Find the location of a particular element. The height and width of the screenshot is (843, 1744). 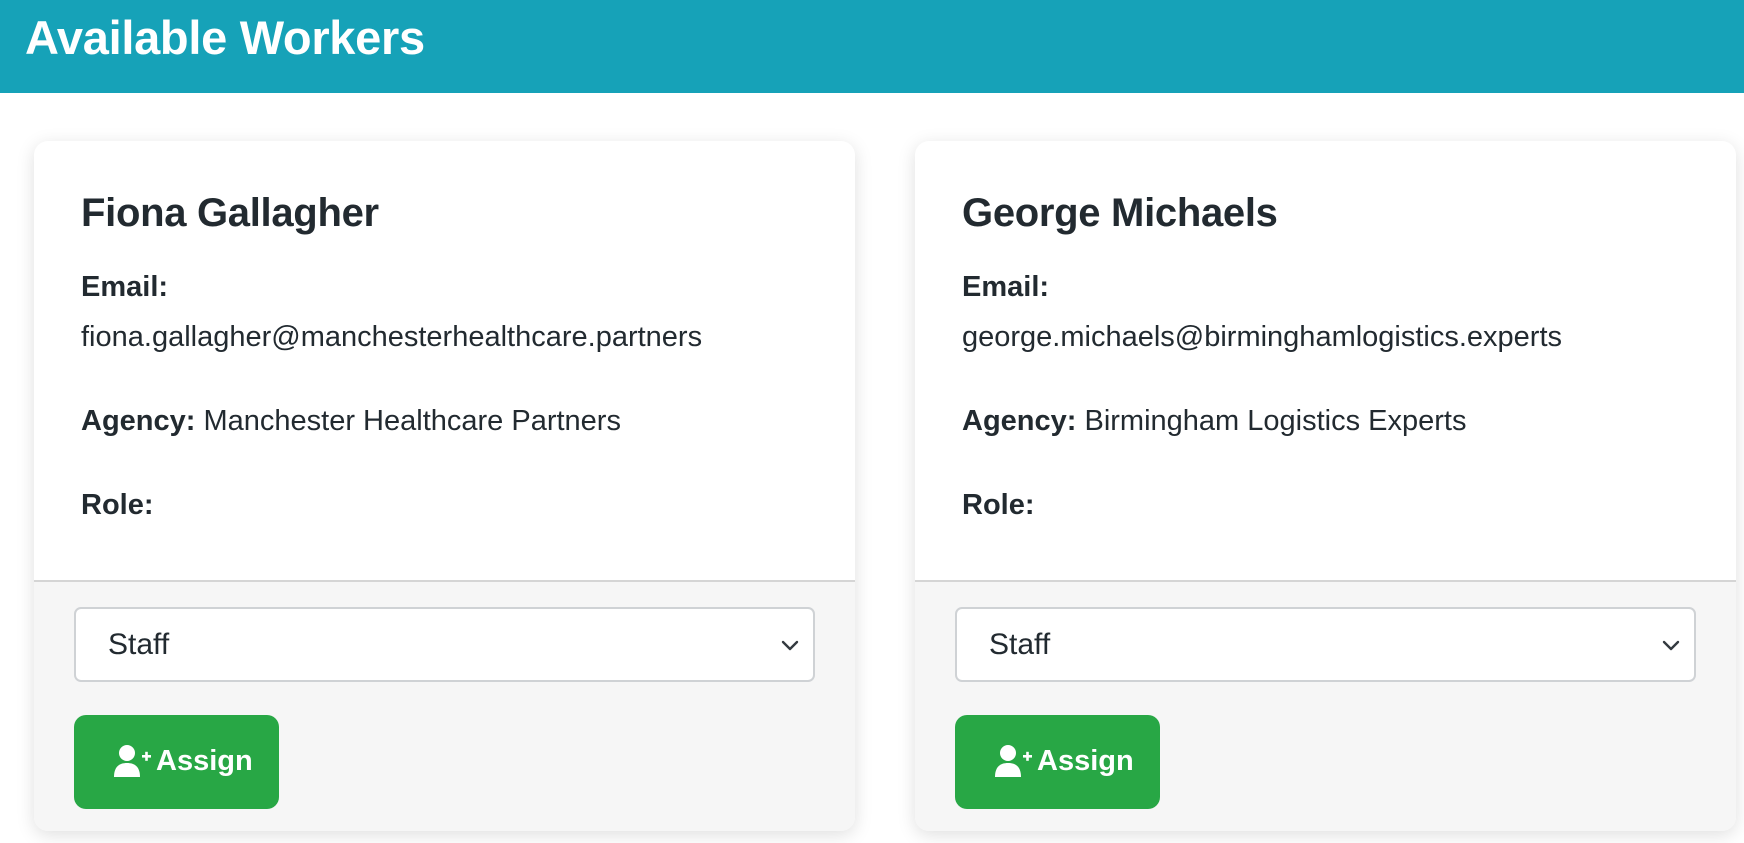

page-header: Available Workers is located at coordinates (872, 46).